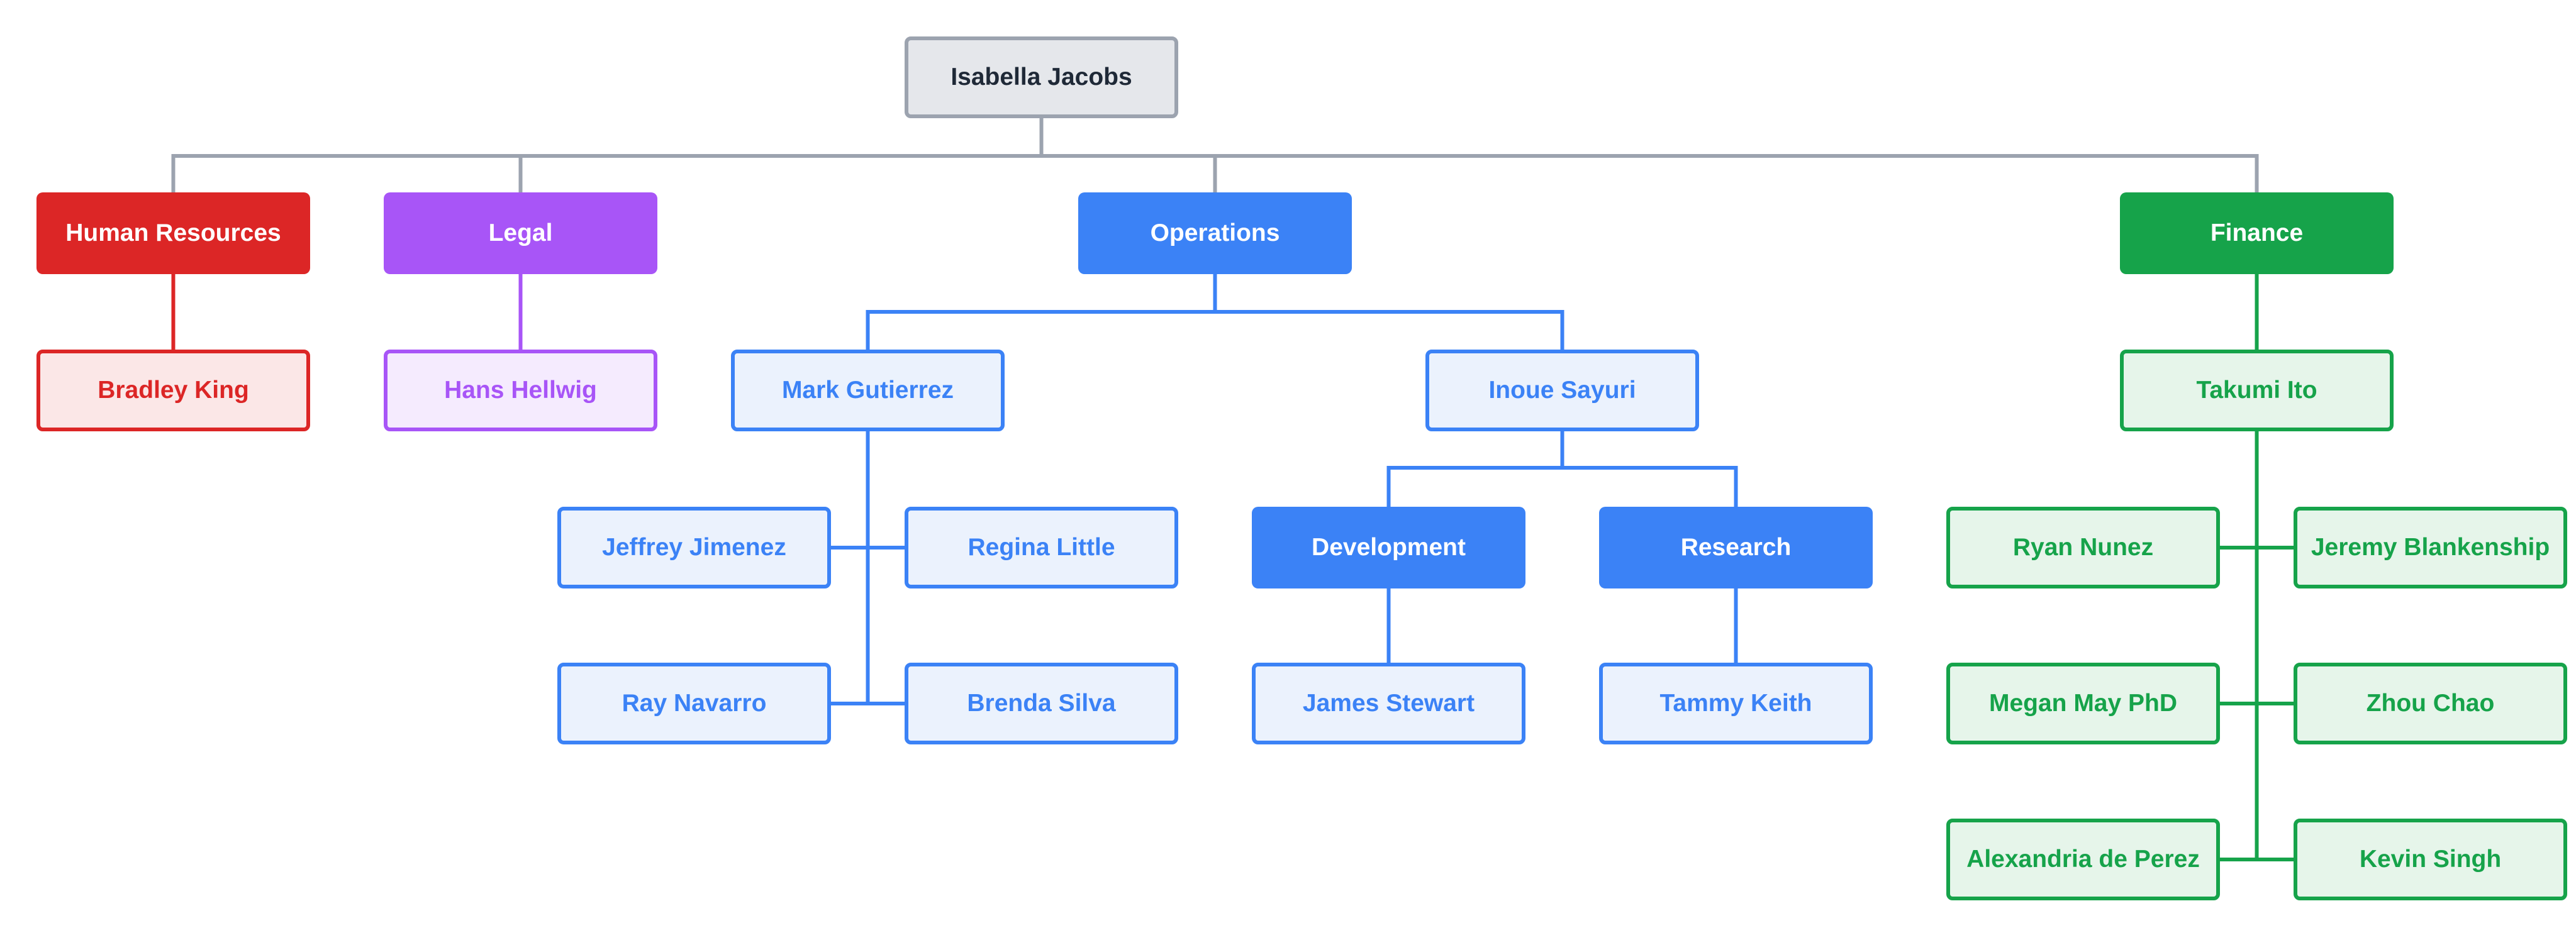  What do you see at coordinates (2430, 703) in the screenshot?
I see `node-person-zhou-chao: Zhou Chao` at bounding box center [2430, 703].